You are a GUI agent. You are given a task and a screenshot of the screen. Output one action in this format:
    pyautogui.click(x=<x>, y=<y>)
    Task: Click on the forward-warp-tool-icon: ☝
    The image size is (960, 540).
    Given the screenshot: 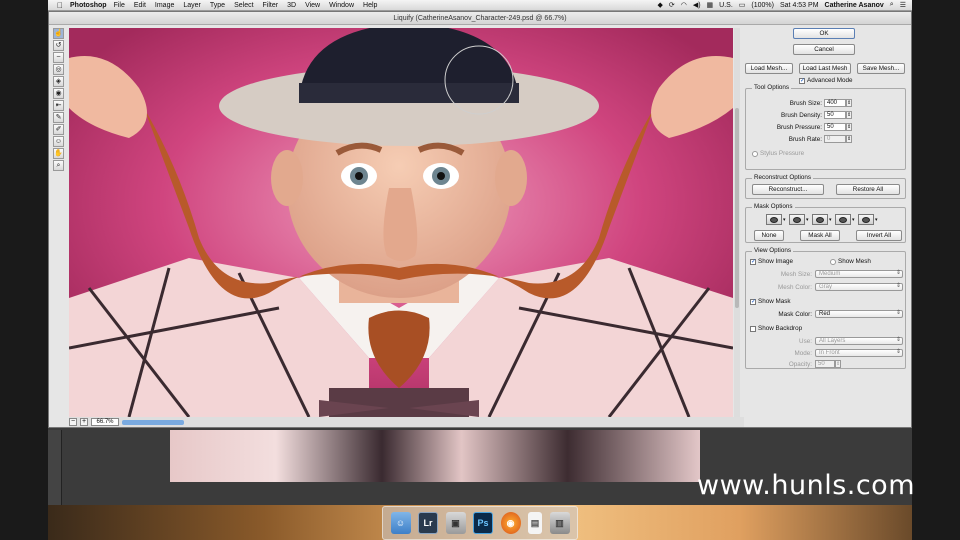 What is the action you would take?
    pyautogui.click(x=58, y=33)
    